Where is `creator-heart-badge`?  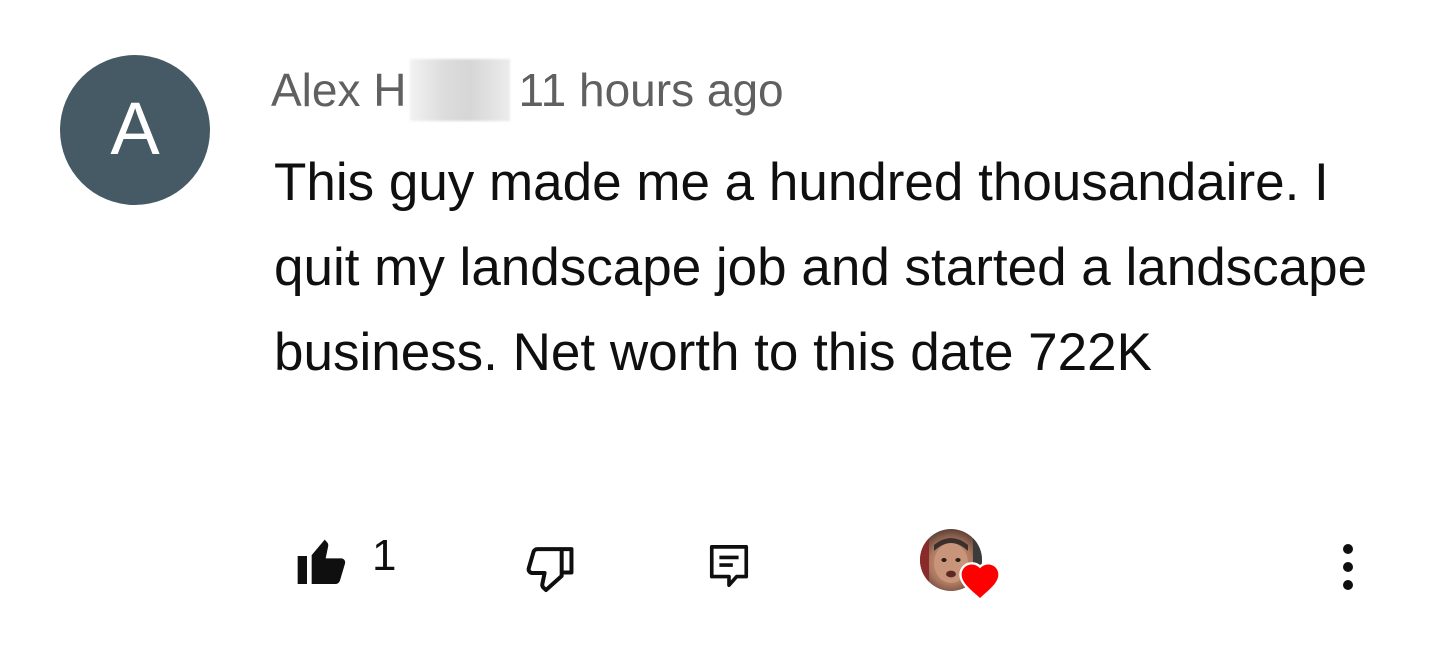 creator-heart-badge is located at coordinates (961, 570).